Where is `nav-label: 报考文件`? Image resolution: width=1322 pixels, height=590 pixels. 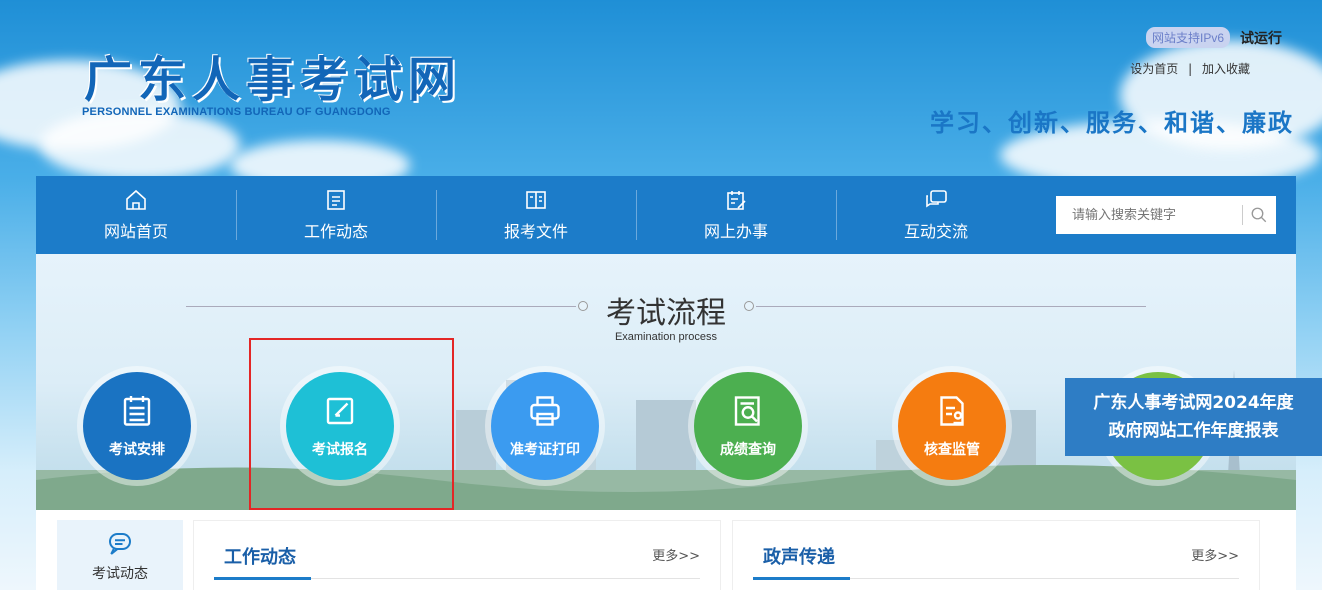 nav-label: 报考文件 is located at coordinates (535, 231).